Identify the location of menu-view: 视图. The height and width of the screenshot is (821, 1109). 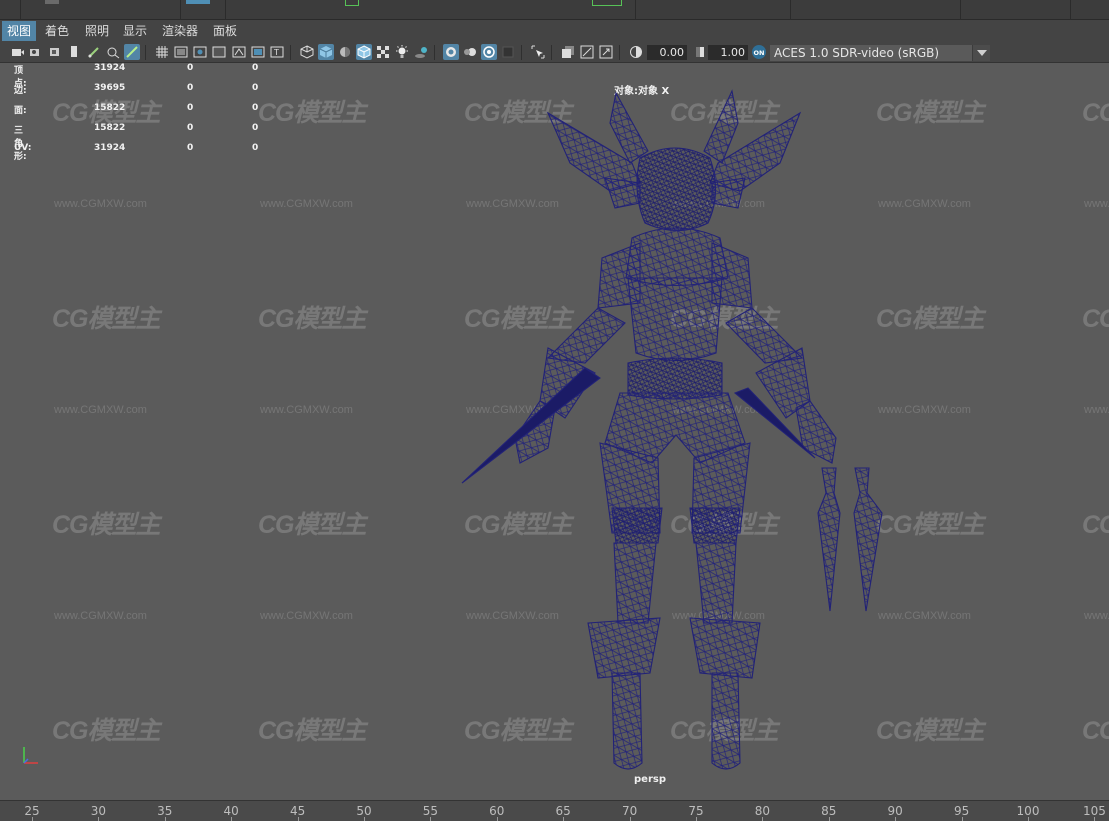
(19, 31).